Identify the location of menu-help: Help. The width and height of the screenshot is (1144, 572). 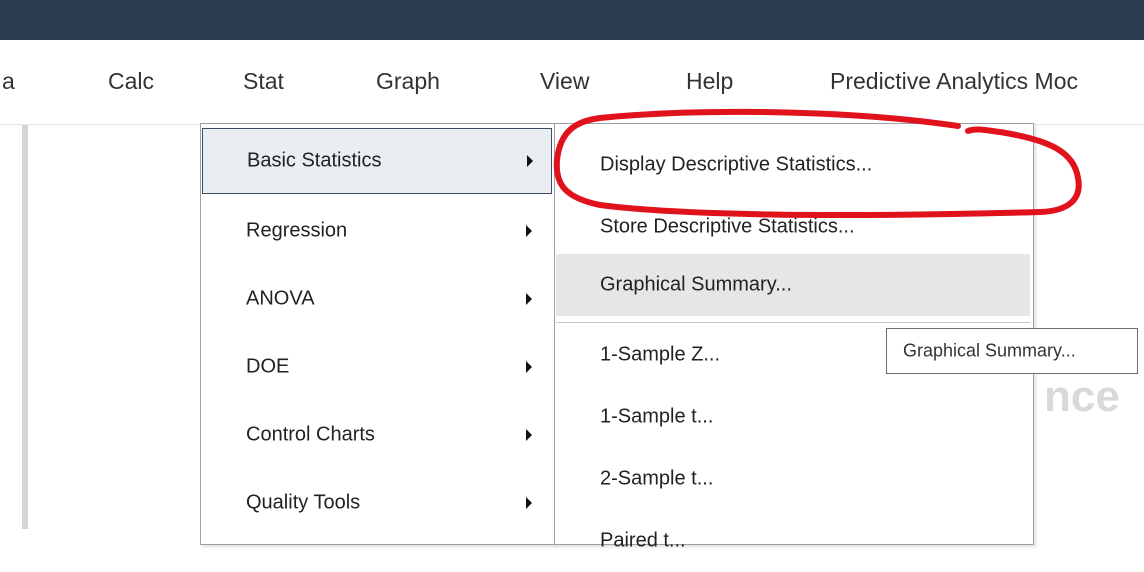
(709, 81).